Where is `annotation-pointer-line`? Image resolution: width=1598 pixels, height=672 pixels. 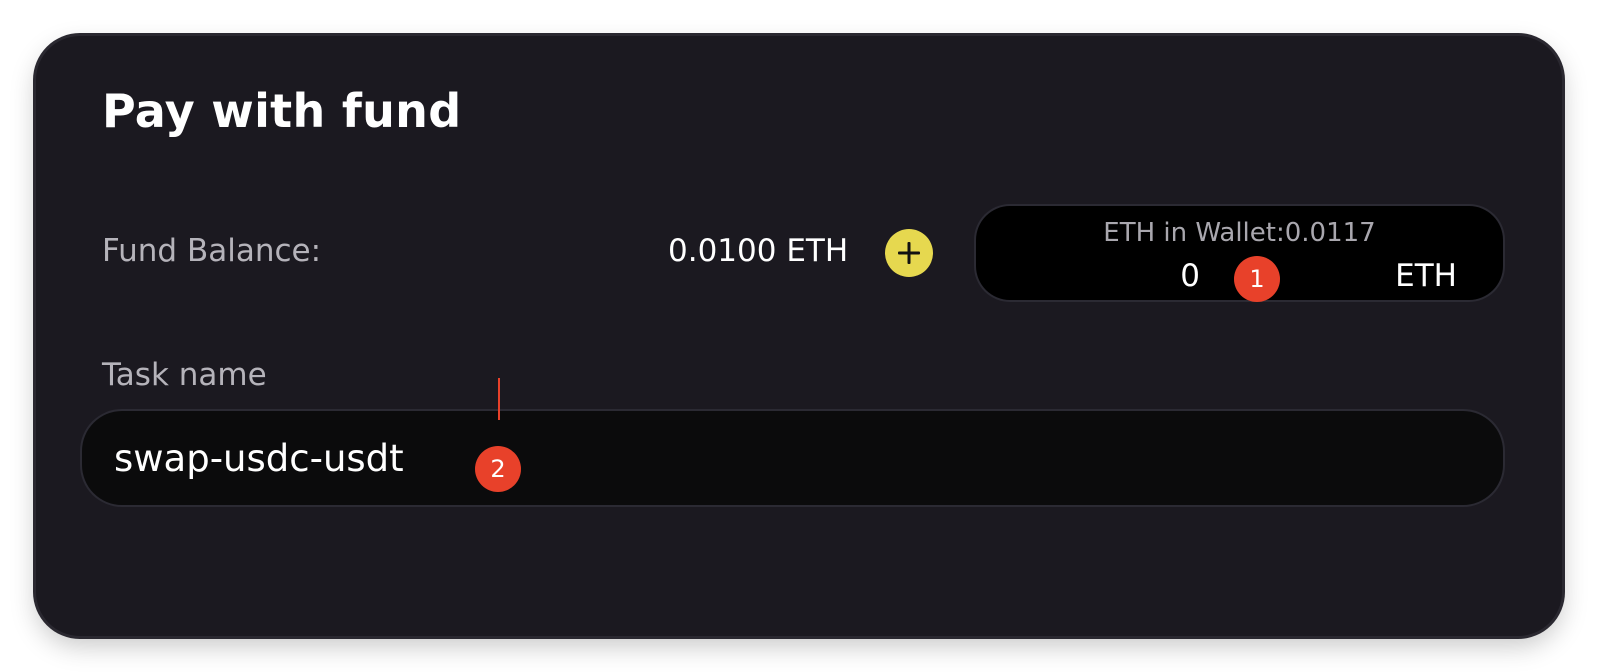 annotation-pointer-line is located at coordinates (499, 399).